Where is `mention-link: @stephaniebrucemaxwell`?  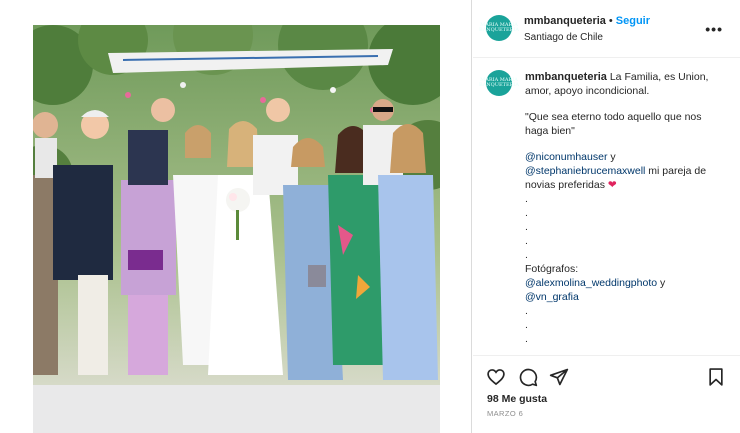
mention-link: @stephaniebrucemaxwell is located at coordinates (585, 171).